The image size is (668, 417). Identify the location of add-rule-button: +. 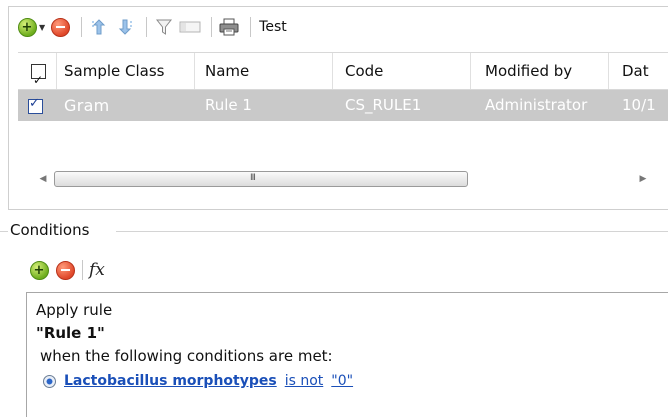
(27, 27).